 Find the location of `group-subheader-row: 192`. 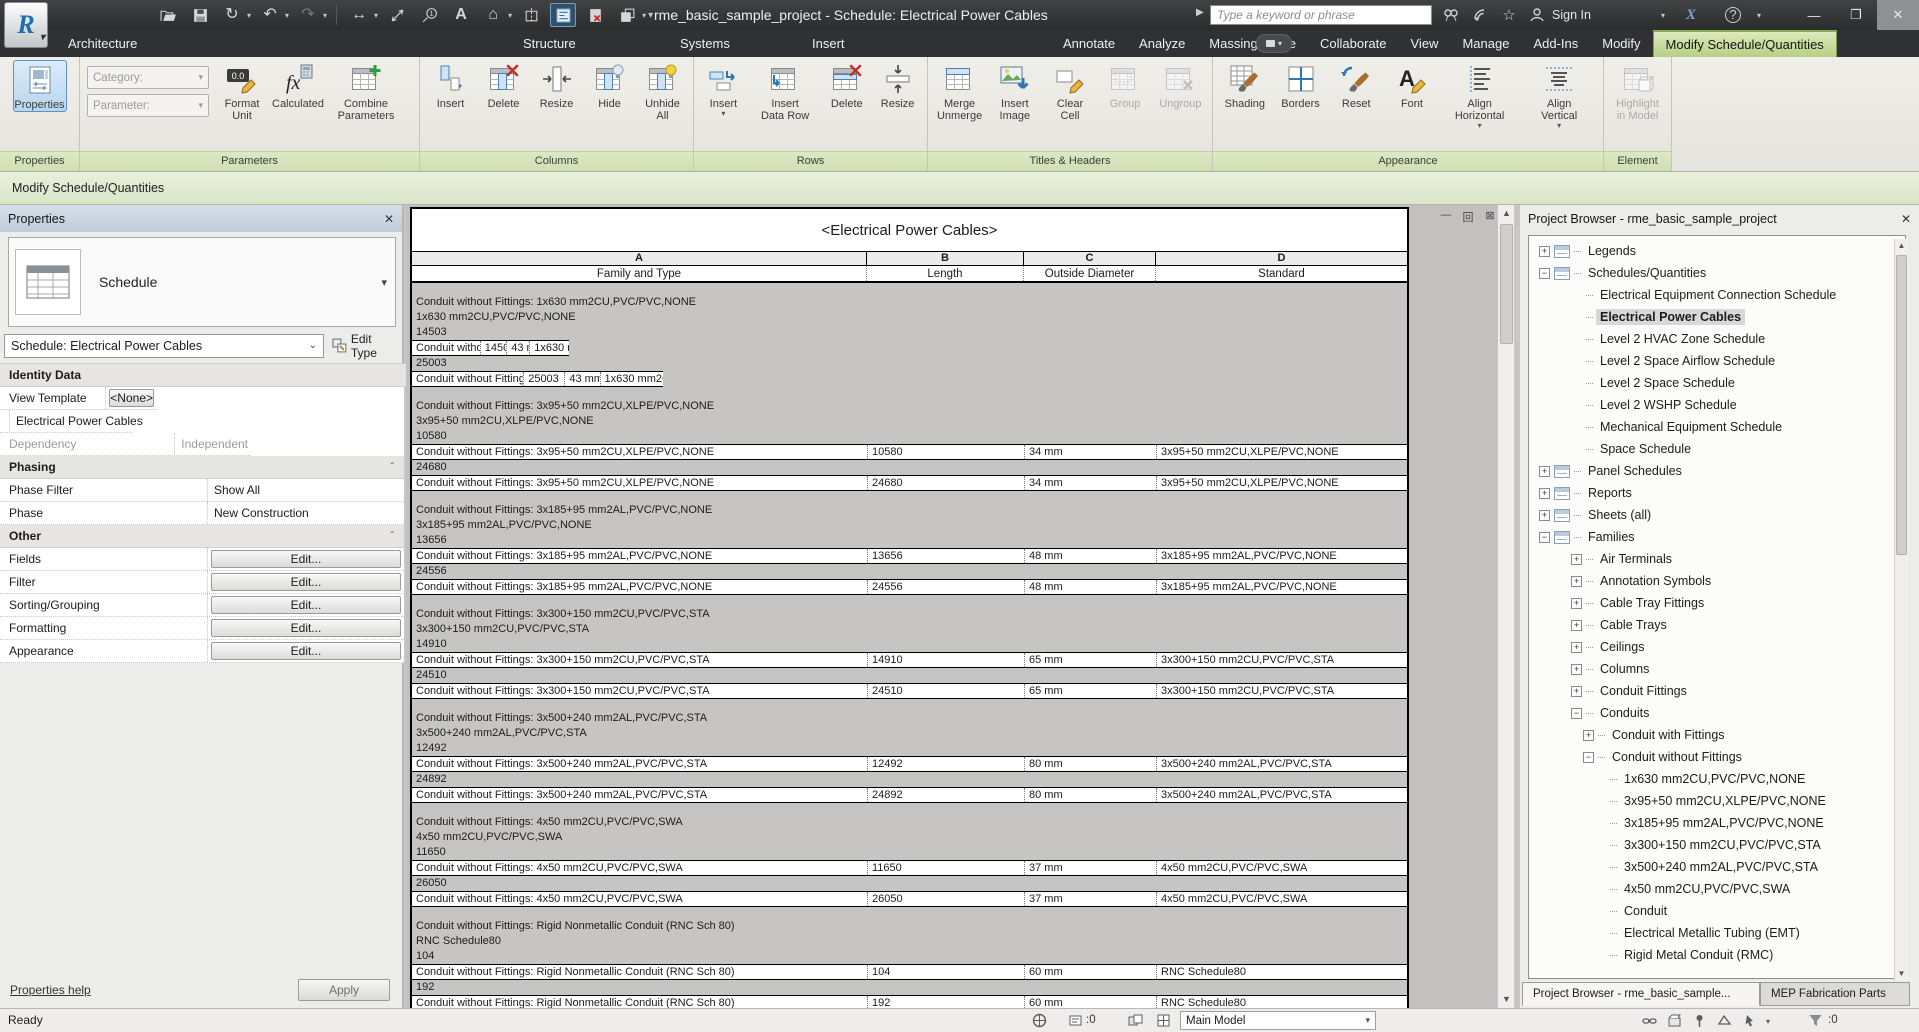

group-subheader-row: 192 is located at coordinates (909, 987).